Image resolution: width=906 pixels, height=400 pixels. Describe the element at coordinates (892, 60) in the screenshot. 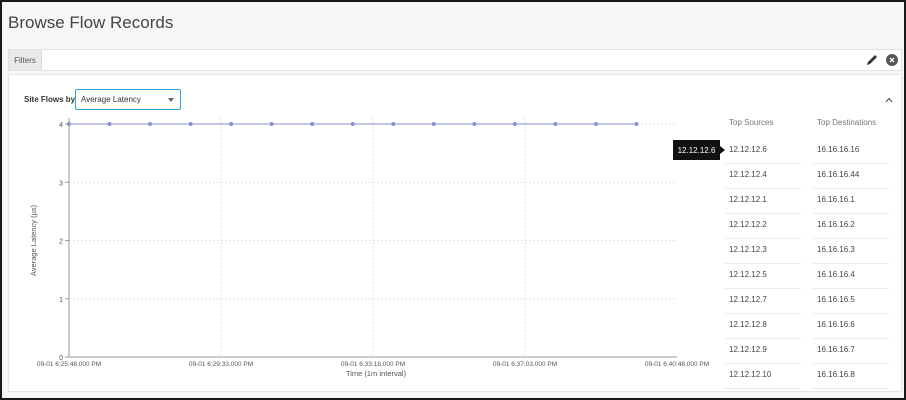

I see `clear-icon` at that location.